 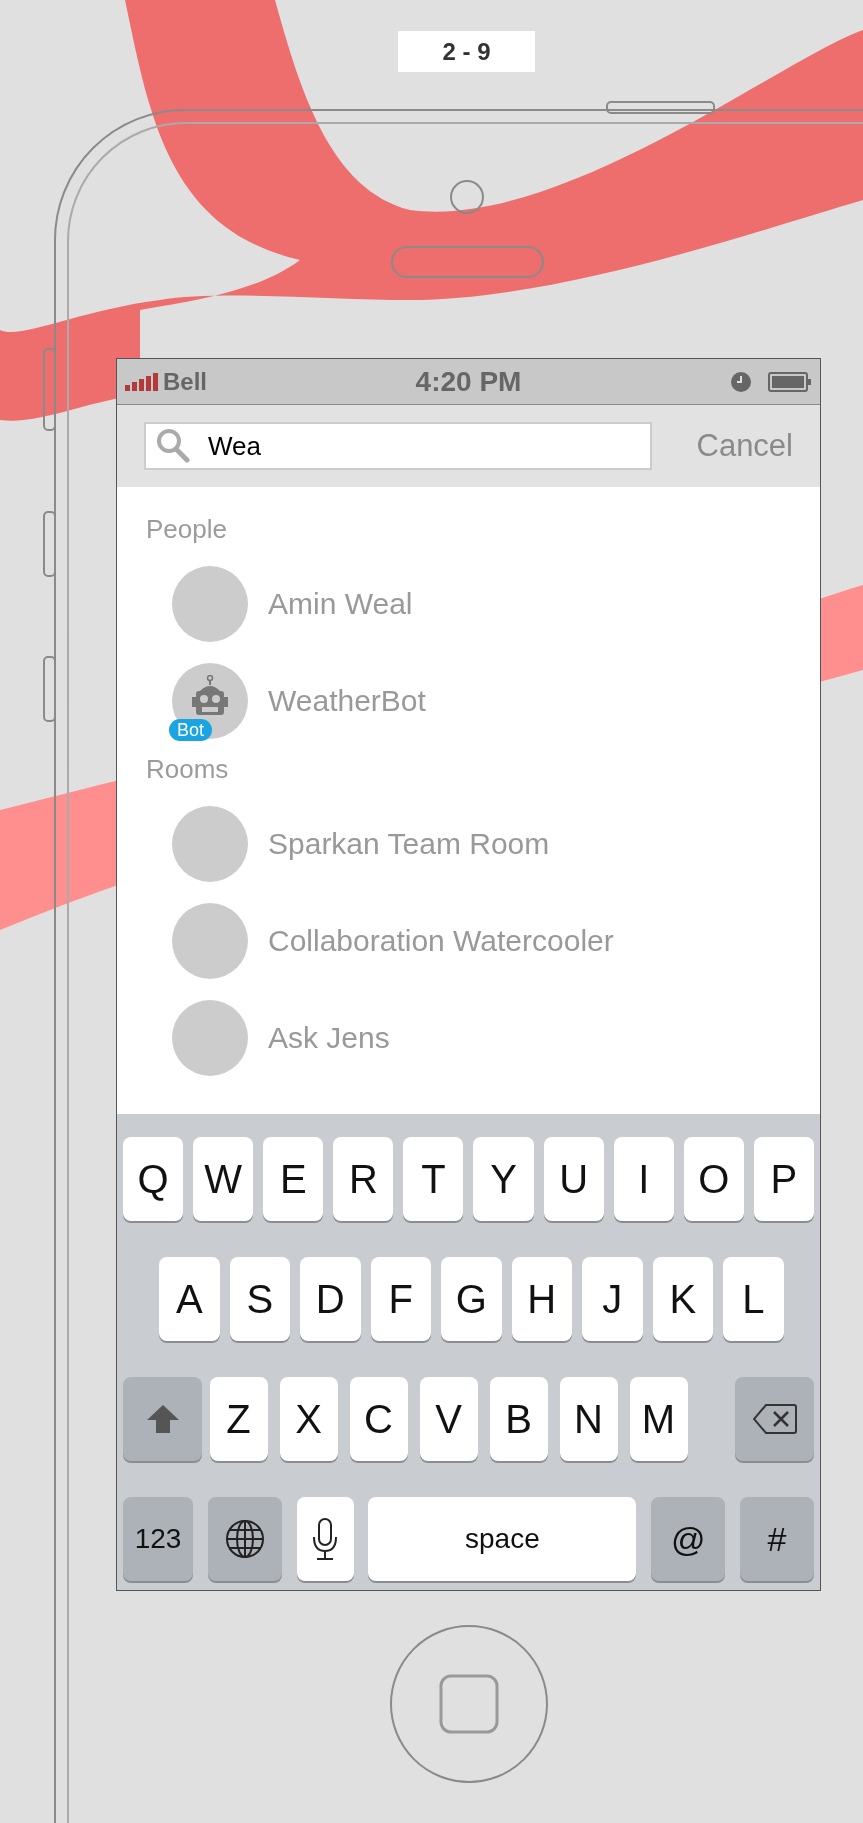 I want to click on backspace-icon, so click(x=774, y=1419).